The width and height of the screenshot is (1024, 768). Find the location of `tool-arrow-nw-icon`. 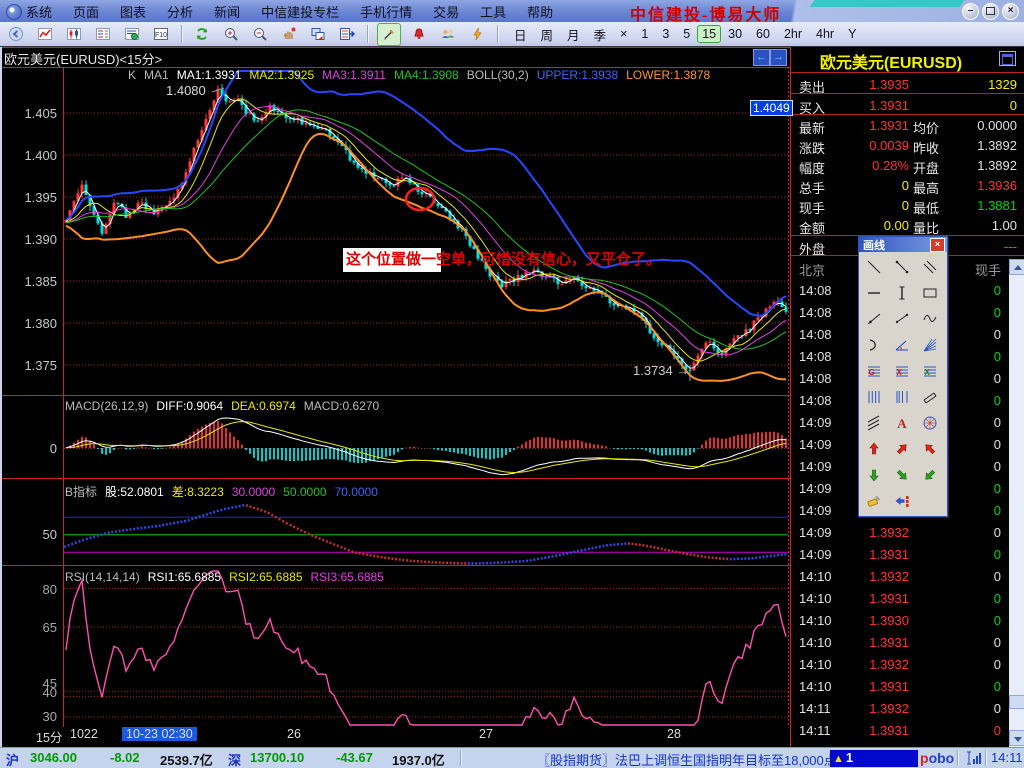

tool-arrow-nw-icon is located at coordinates (930, 449).